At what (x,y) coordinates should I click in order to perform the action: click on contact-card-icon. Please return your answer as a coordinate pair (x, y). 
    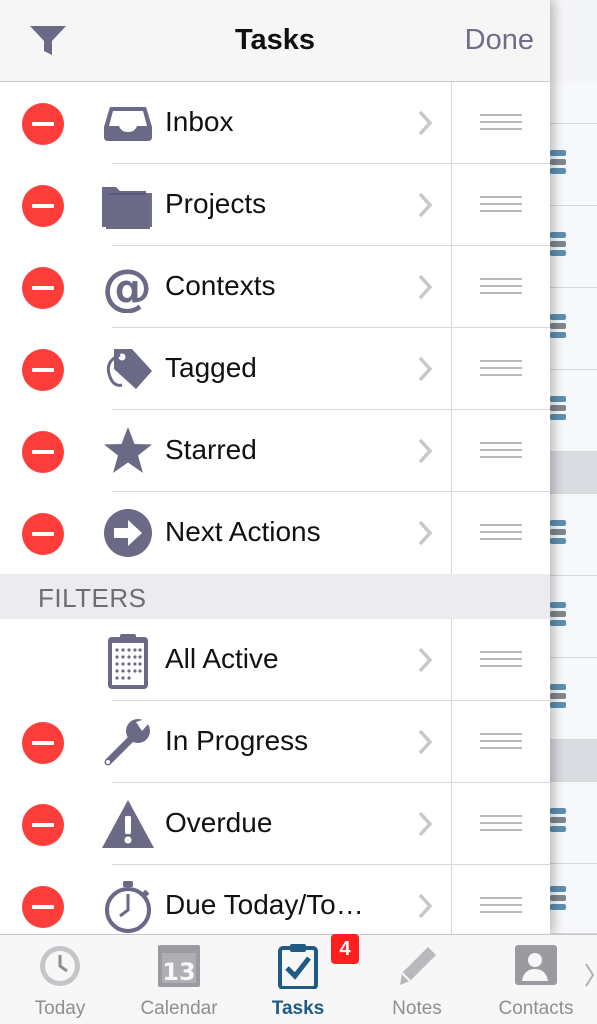
    Looking at the image, I should click on (536, 965).